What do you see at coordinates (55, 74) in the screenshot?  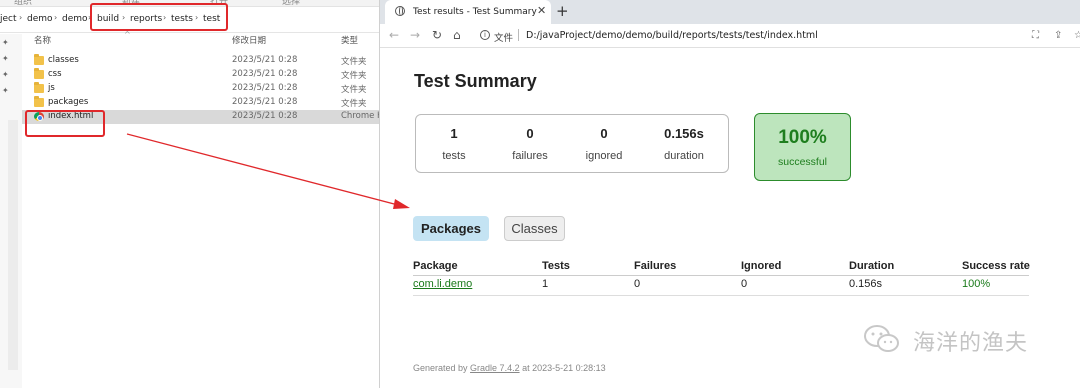 I see `file-name: css` at bounding box center [55, 74].